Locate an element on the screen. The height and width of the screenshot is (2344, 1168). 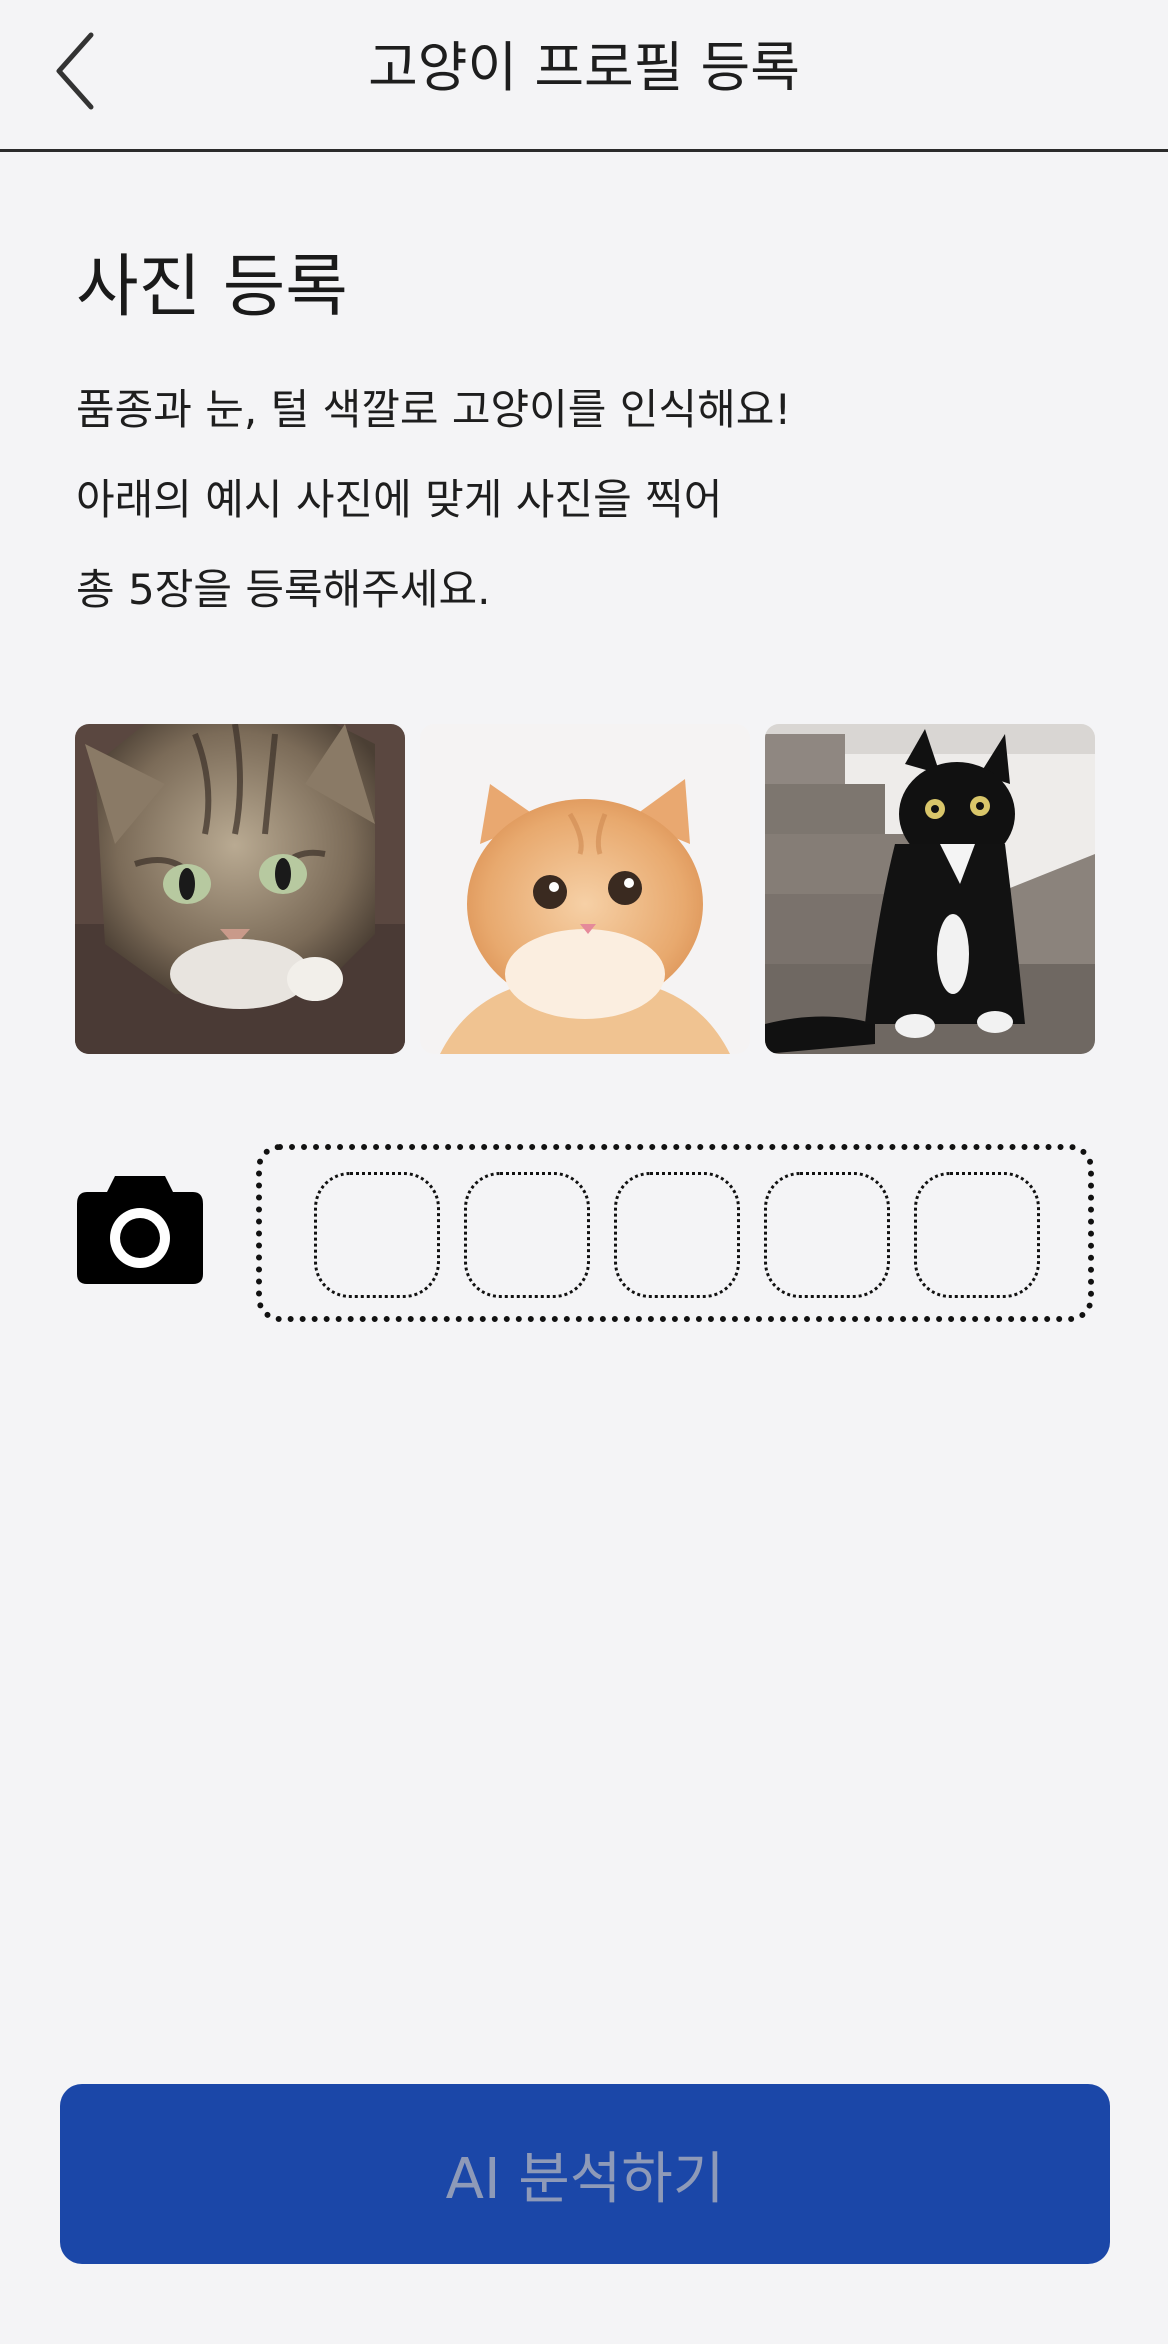
page-title: 고양이 프로필 등록 is located at coordinates (584, 67).